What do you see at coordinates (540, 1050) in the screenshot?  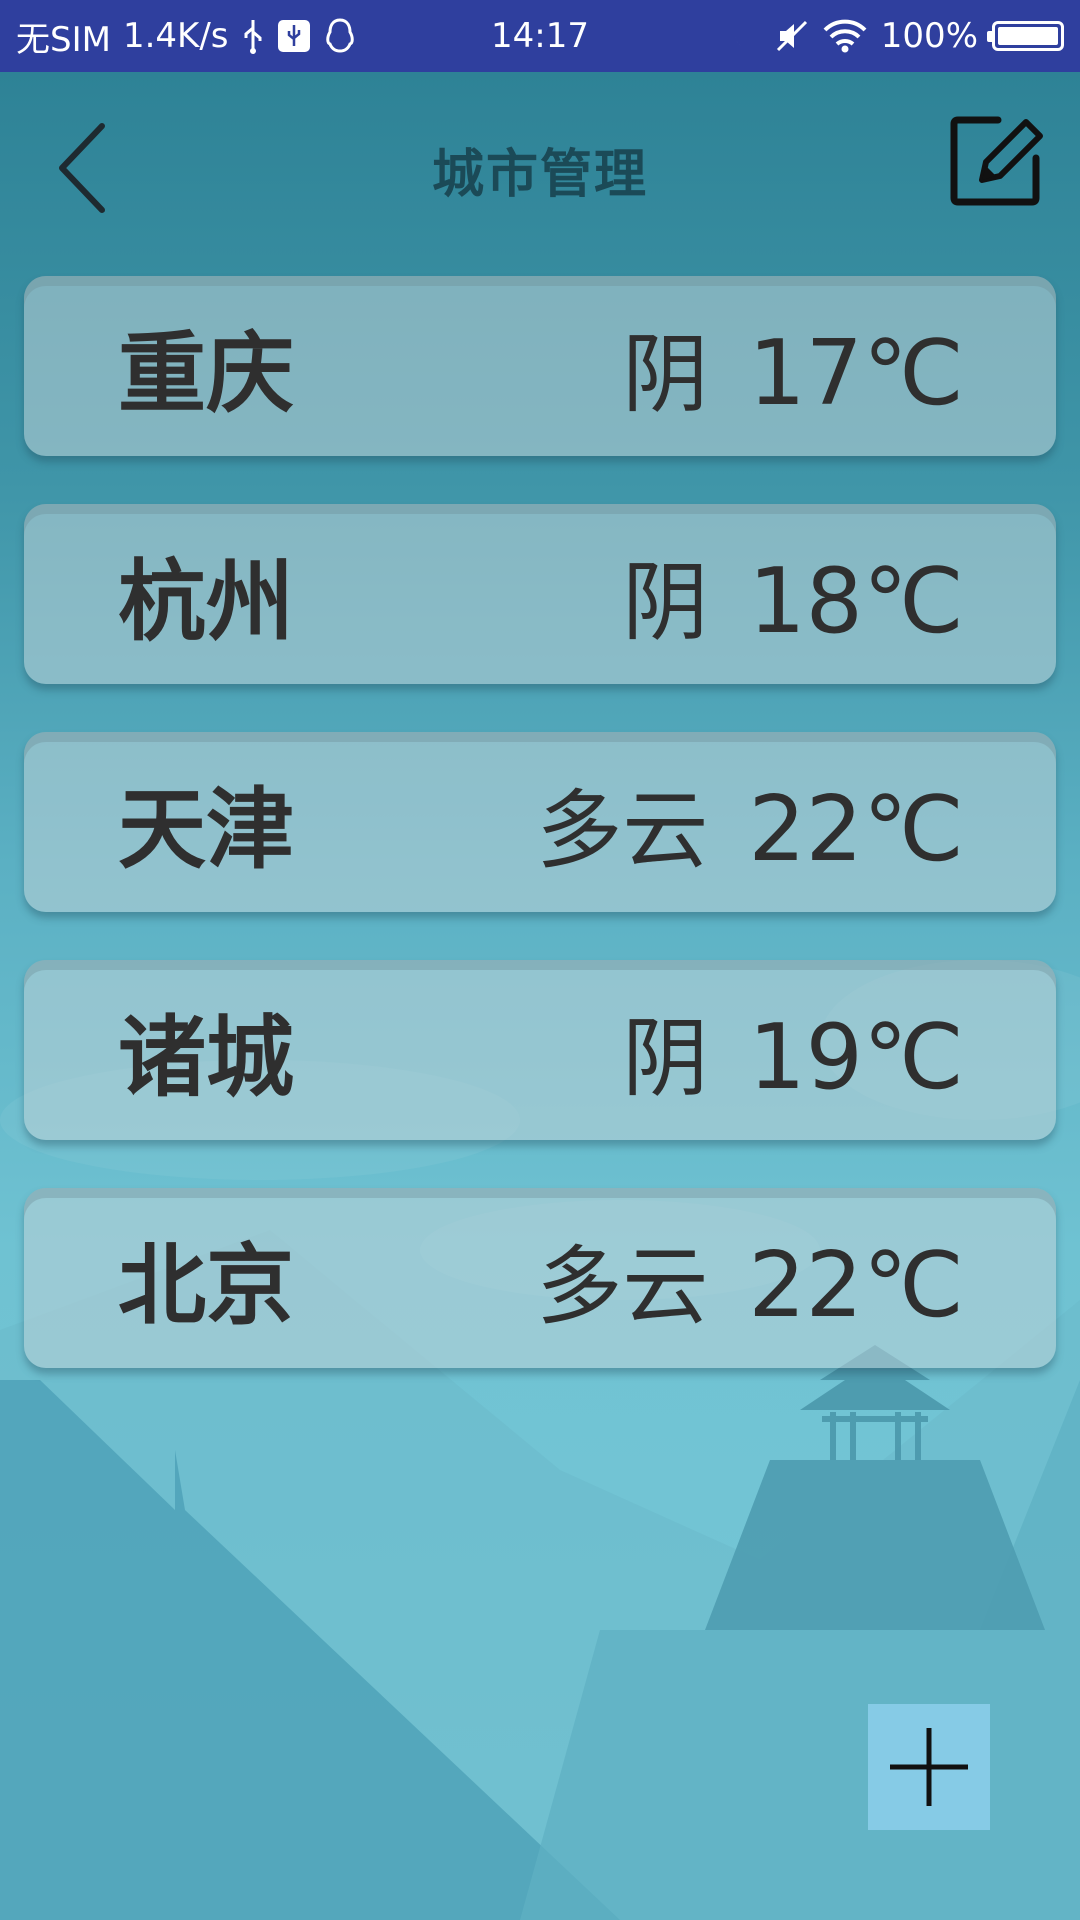 I see `city-card-zhucheng: 诸城 阴 19℃` at bounding box center [540, 1050].